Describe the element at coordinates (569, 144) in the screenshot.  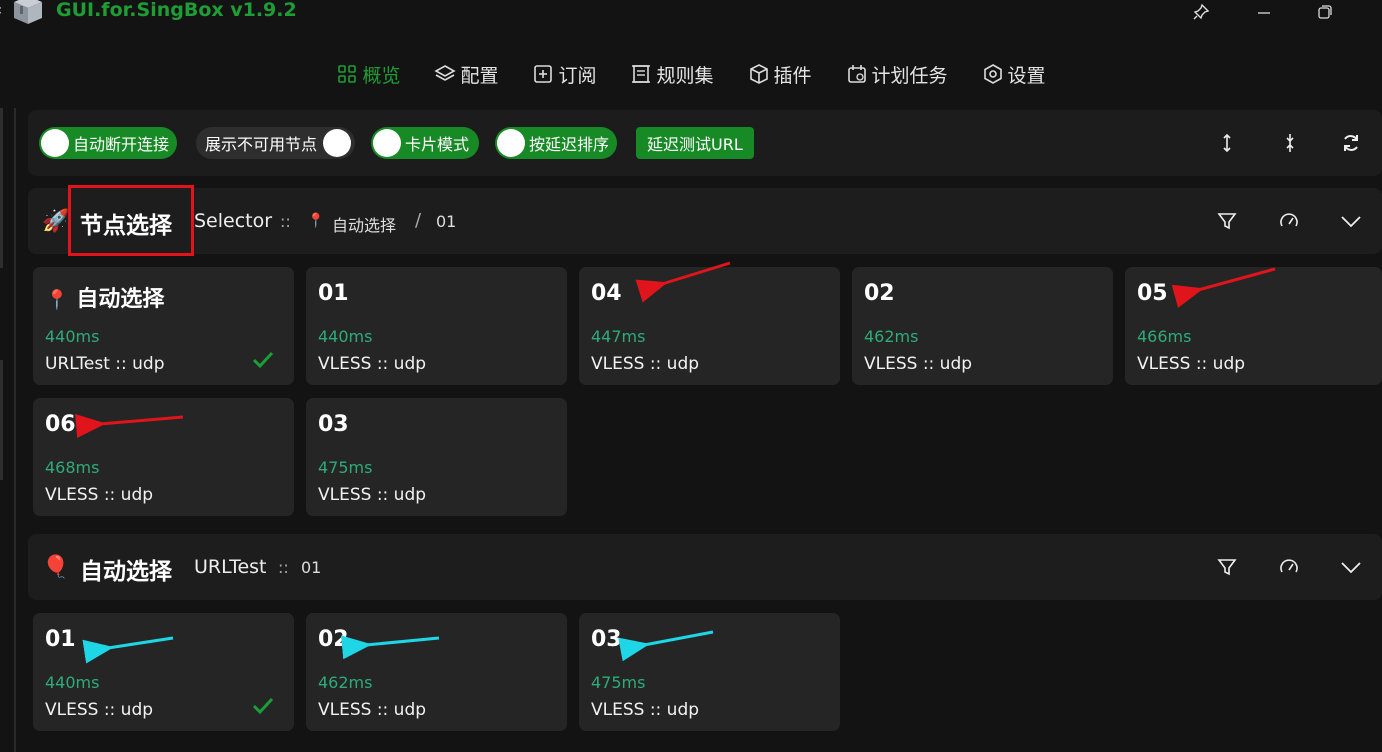
I see `toggle-label: 按延迟排序` at that location.